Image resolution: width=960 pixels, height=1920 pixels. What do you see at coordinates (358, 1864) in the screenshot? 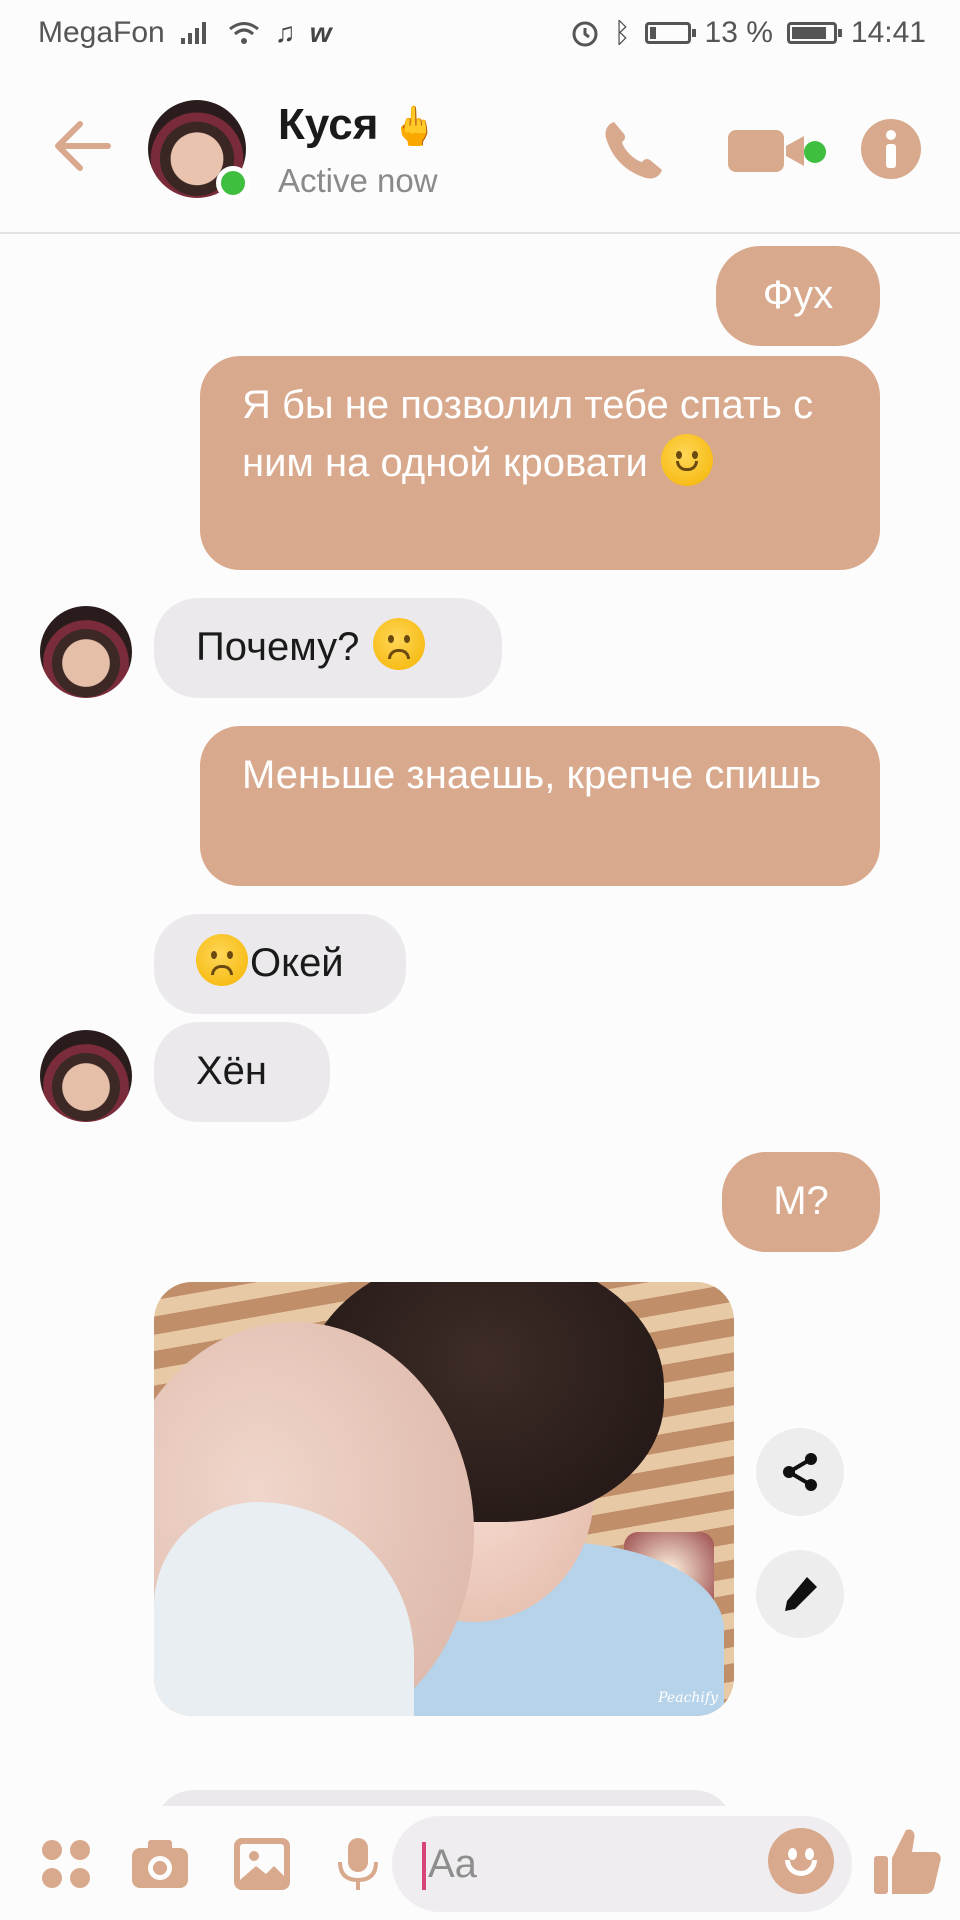
I see `microphone-icon` at bounding box center [358, 1864].